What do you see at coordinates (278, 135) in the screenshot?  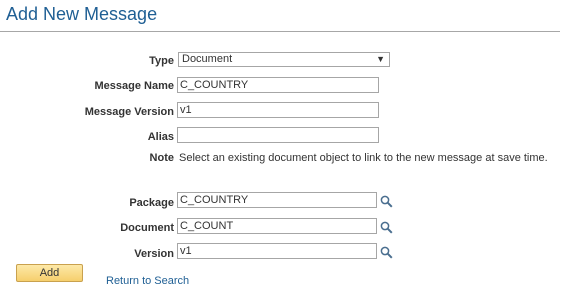 I see `alias-field` at bounding box center [278, 135].